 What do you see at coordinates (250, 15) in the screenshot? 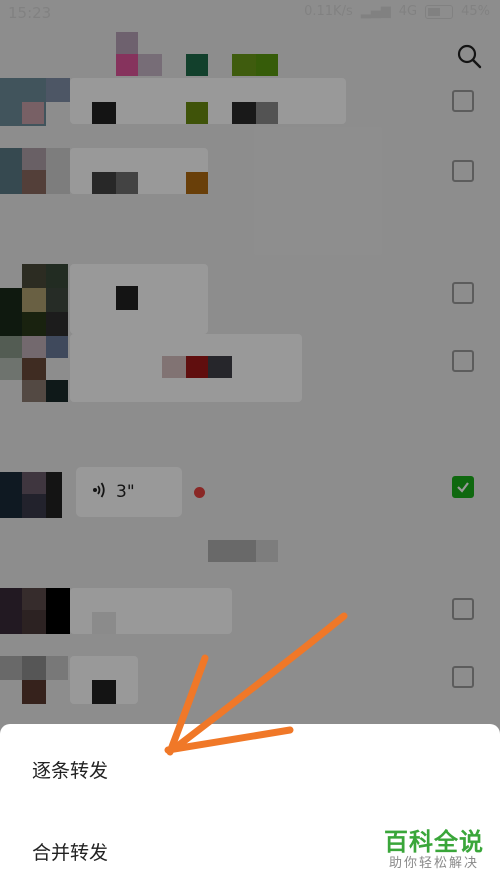
I see `status-bar: 15:23 0.11K/s ▂▄▆ 4G 45%` at bounding box center [250, 15].